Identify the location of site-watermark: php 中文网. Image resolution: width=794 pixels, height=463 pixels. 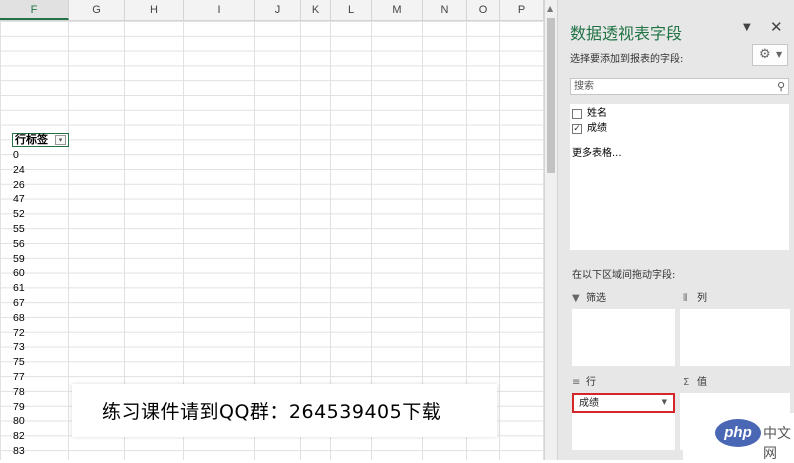
(738, 437).